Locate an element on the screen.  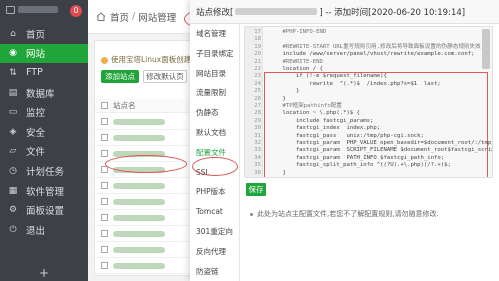
code-text: location / { is located at coordinates (296, 69).